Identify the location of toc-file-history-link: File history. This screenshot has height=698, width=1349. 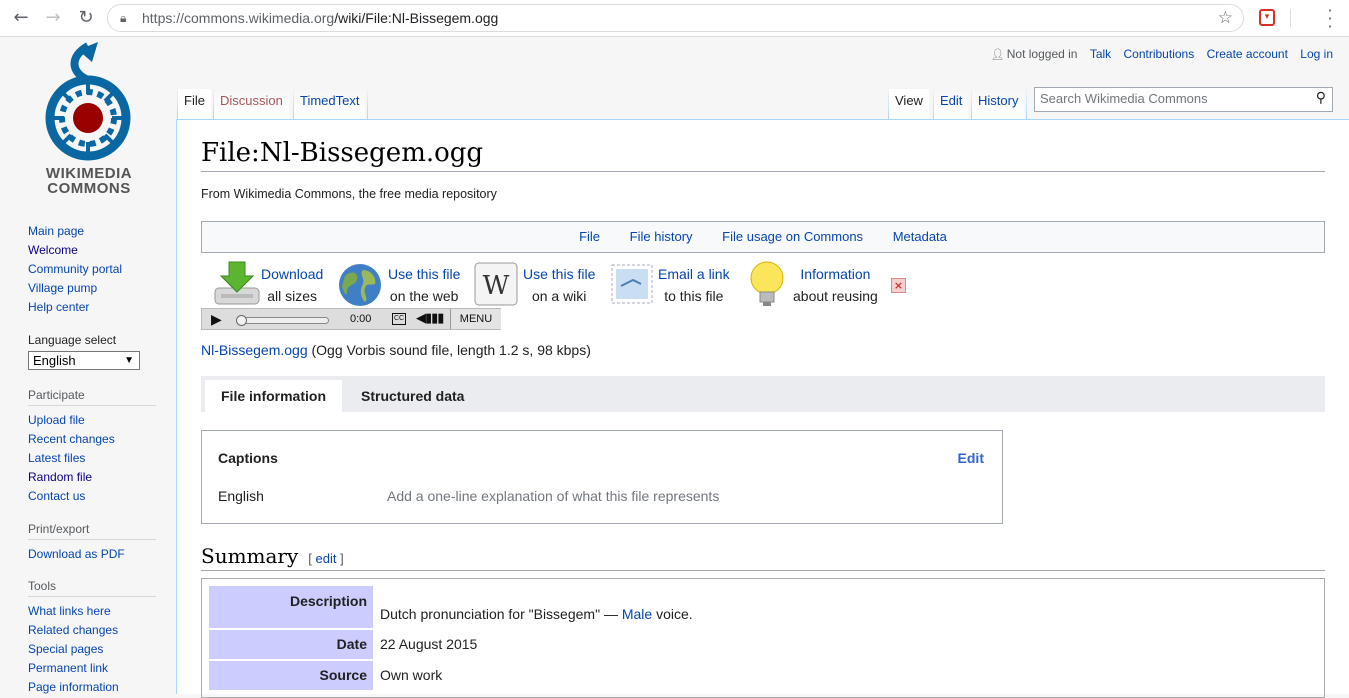
(661, 236).